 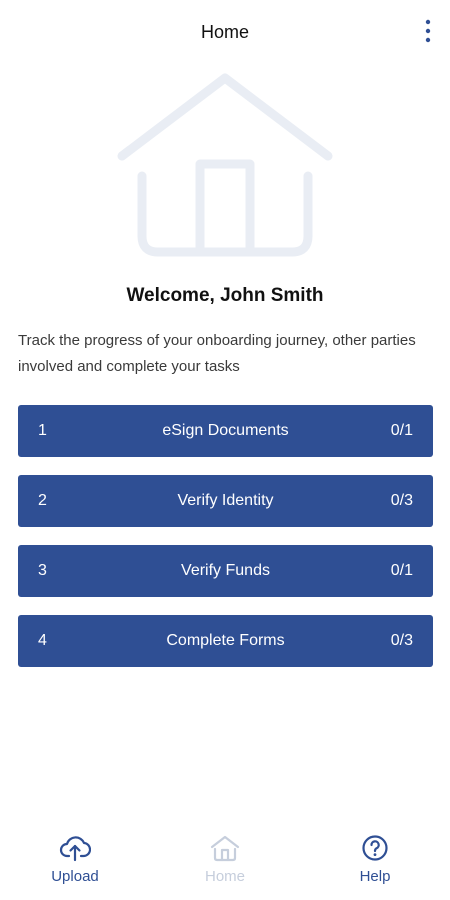 What do you see at coordinates (225, 165) in the screenshot?
I see `house-illustration` at bounding box center [225, 165].